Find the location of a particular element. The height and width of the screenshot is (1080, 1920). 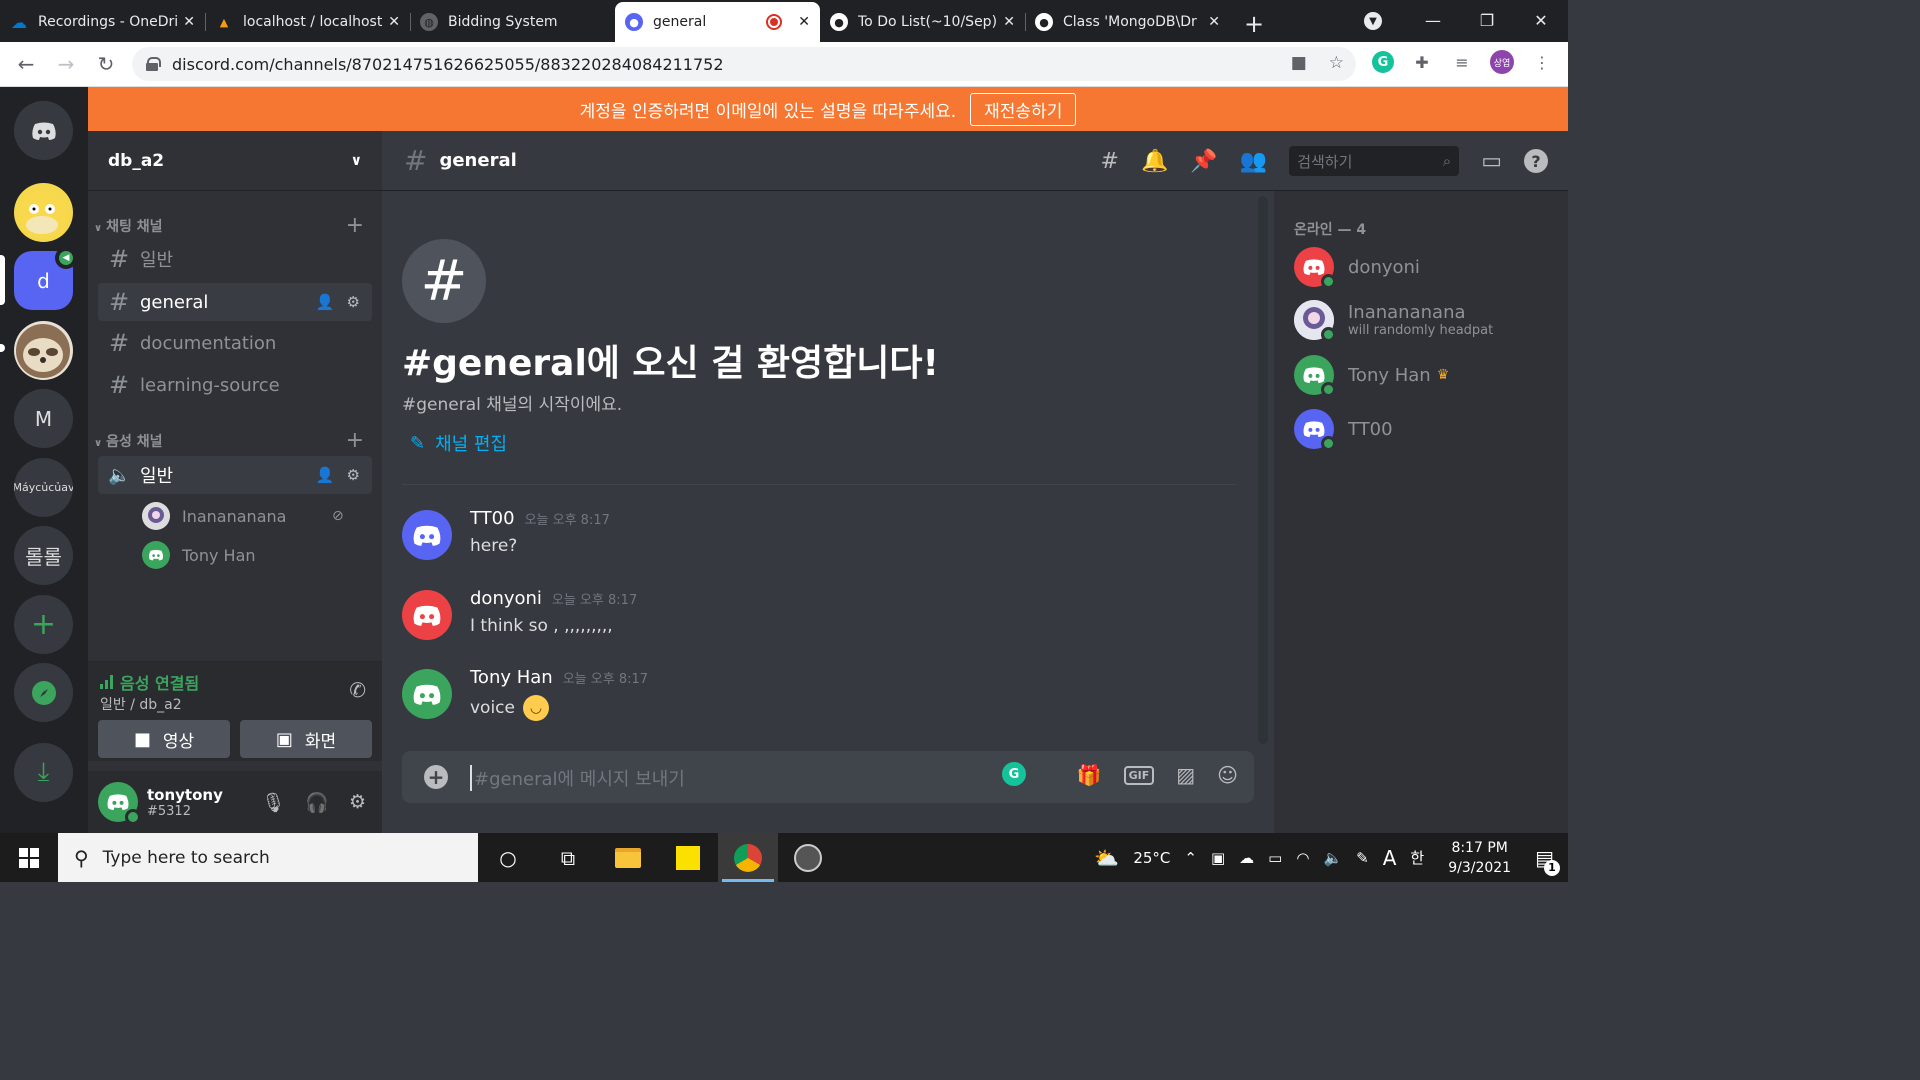

author-name: TT00 is located at coordinates (492, 518).